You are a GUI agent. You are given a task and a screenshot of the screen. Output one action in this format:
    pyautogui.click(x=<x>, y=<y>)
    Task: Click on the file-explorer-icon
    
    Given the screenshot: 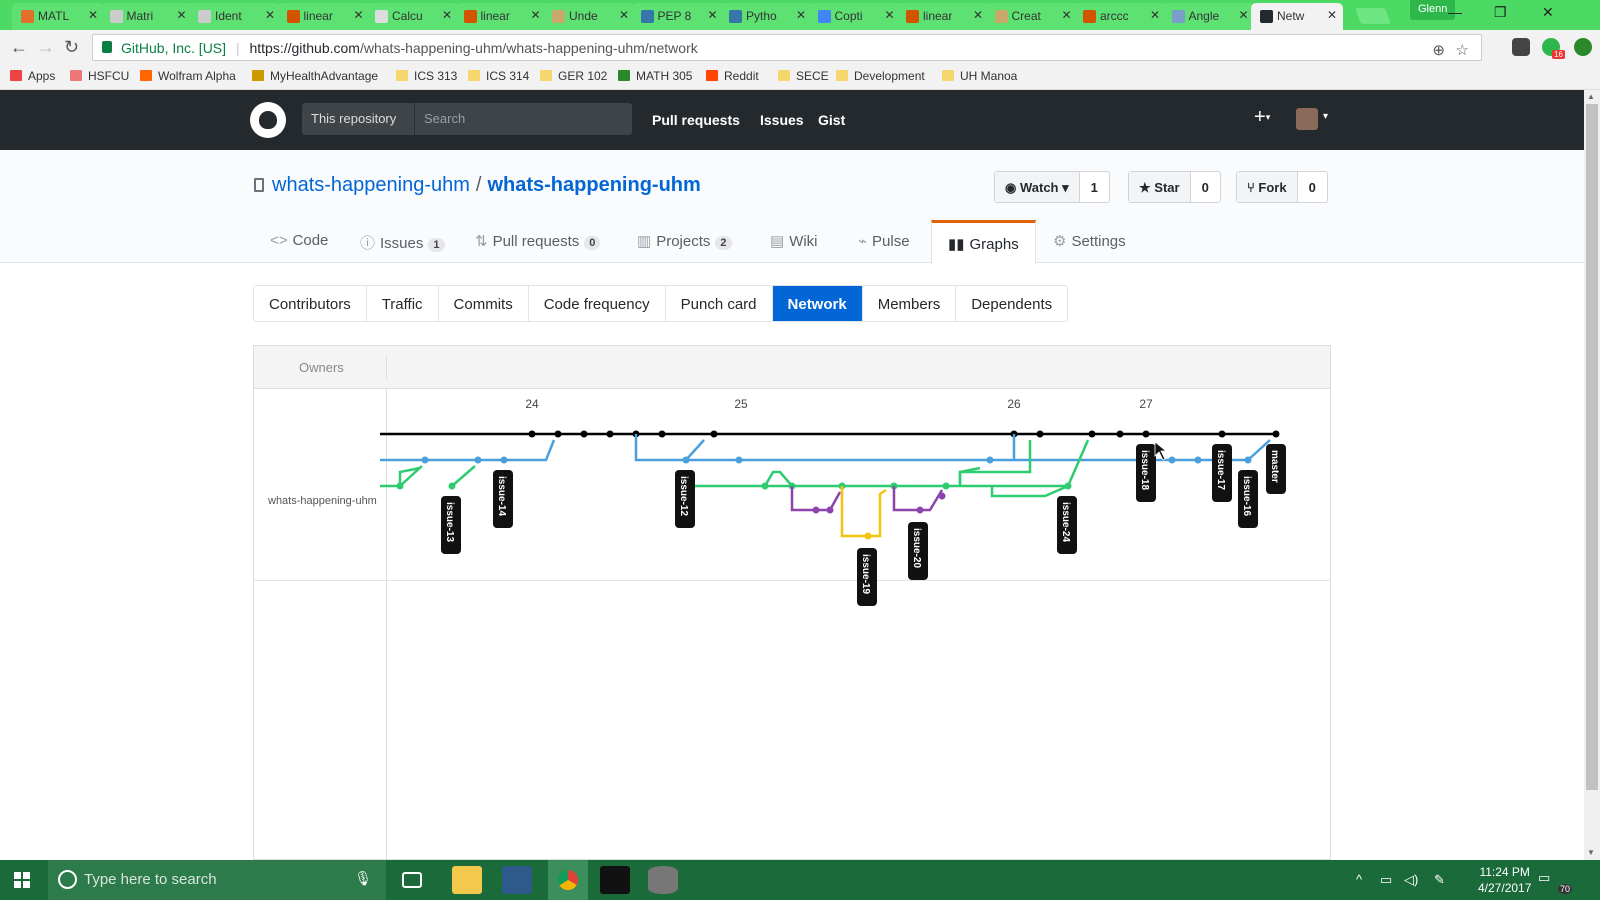 What is the action you would take?
    pyautogui.click(x=467, y=880)
    